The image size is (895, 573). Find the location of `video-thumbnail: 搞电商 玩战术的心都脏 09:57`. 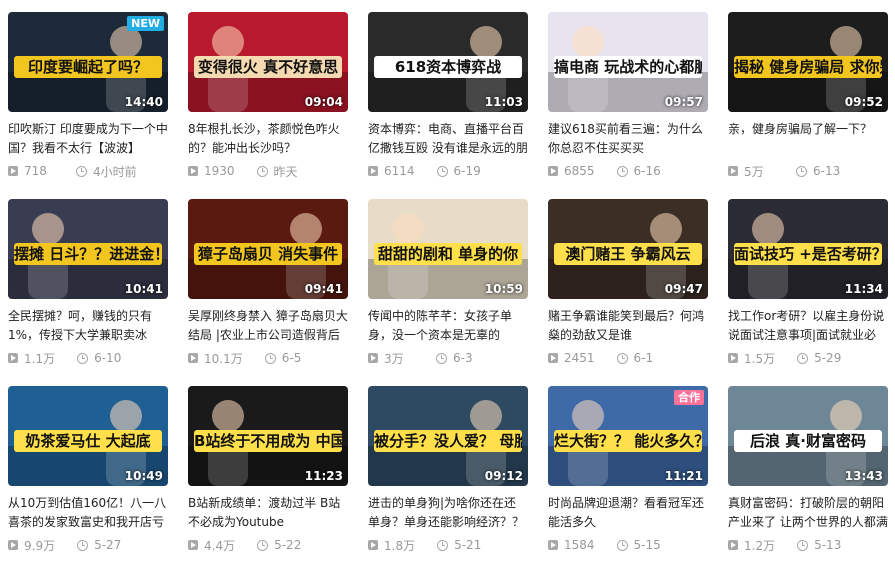

video-thumbnail: 搞电商 玩战术的心都脏 09:57 is located at coordinates (628, 62).